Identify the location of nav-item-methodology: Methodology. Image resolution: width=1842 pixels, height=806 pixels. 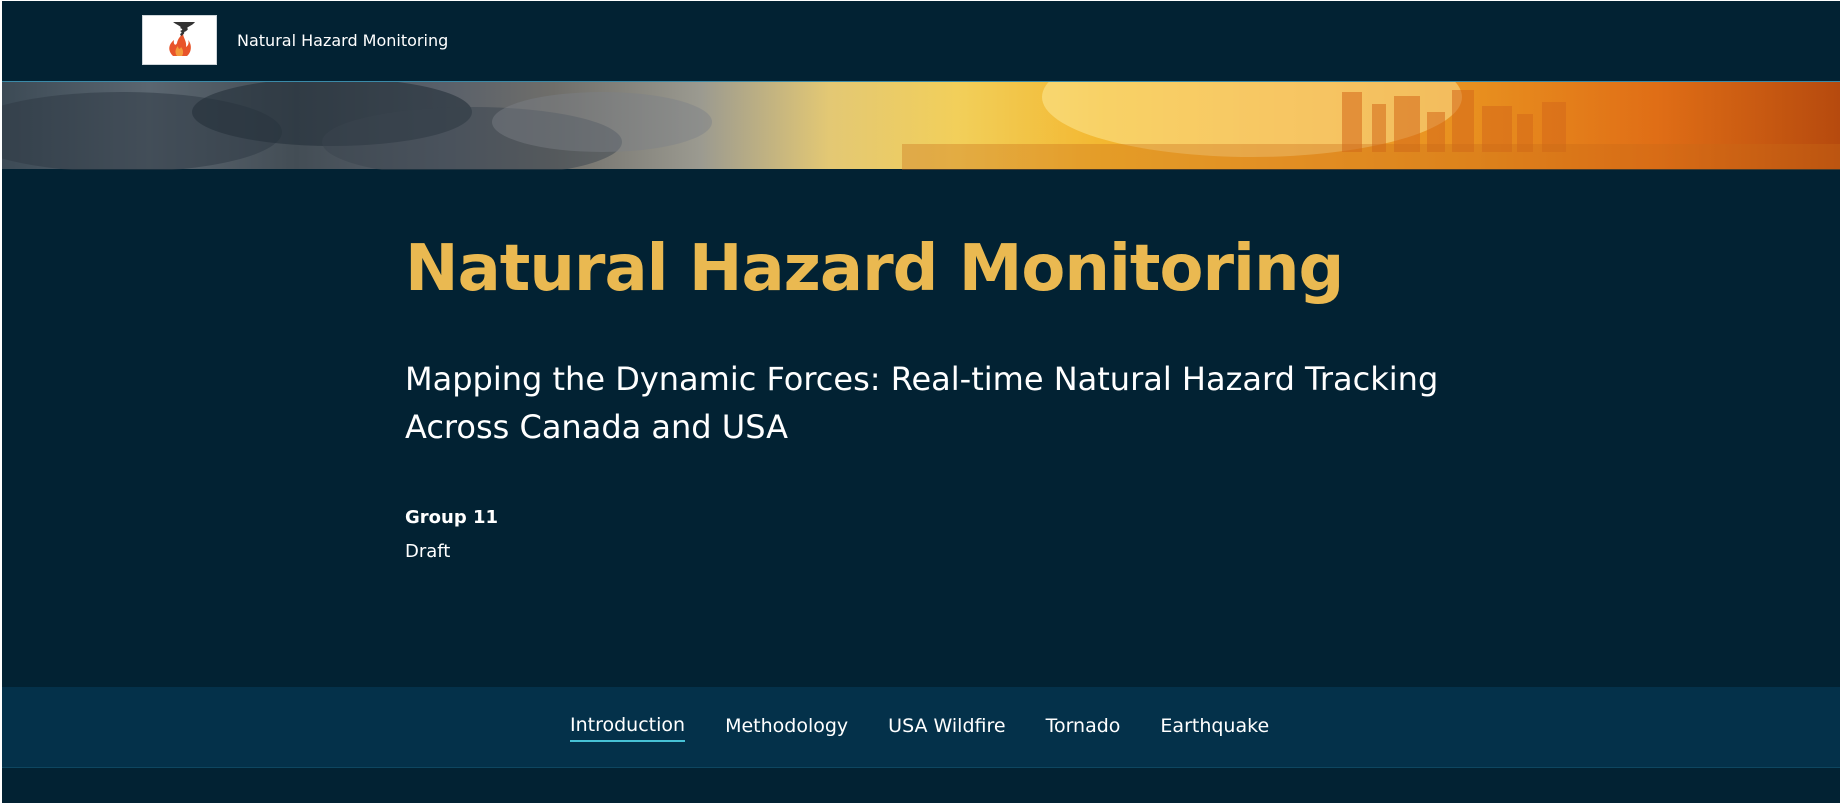
(786, 727).